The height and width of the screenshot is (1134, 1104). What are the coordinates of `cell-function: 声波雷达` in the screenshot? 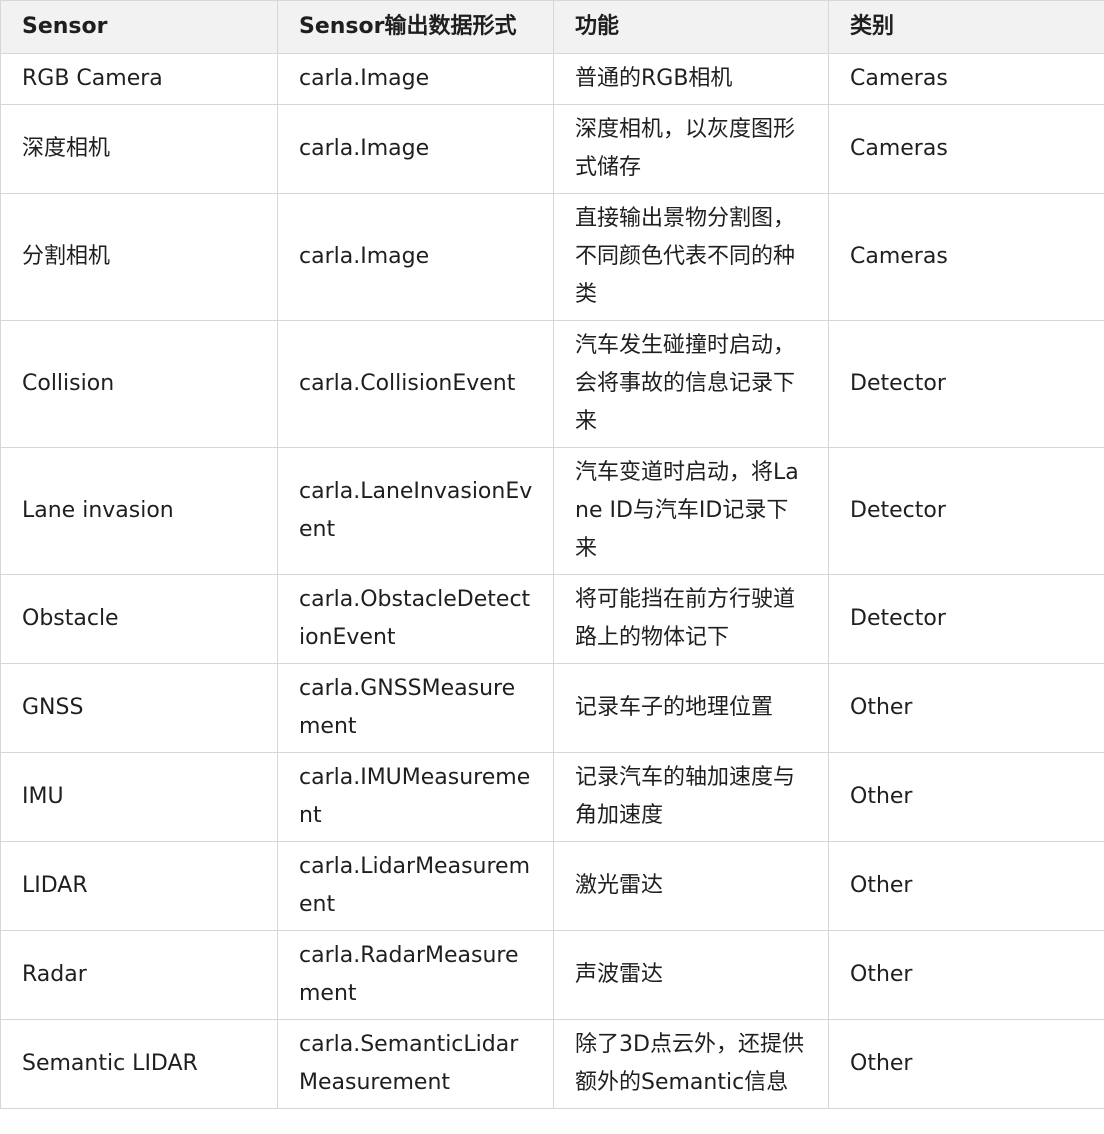 It's located at (691, 975).